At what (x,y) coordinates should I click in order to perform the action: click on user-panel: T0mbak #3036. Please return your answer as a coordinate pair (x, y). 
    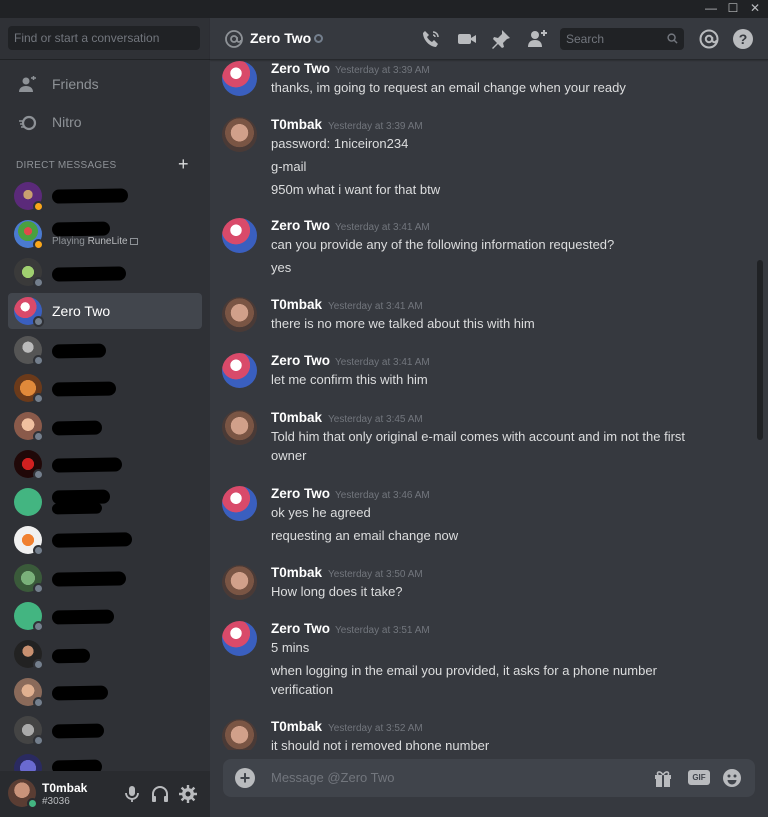
    Looking at the image, I should click on (105, 794).